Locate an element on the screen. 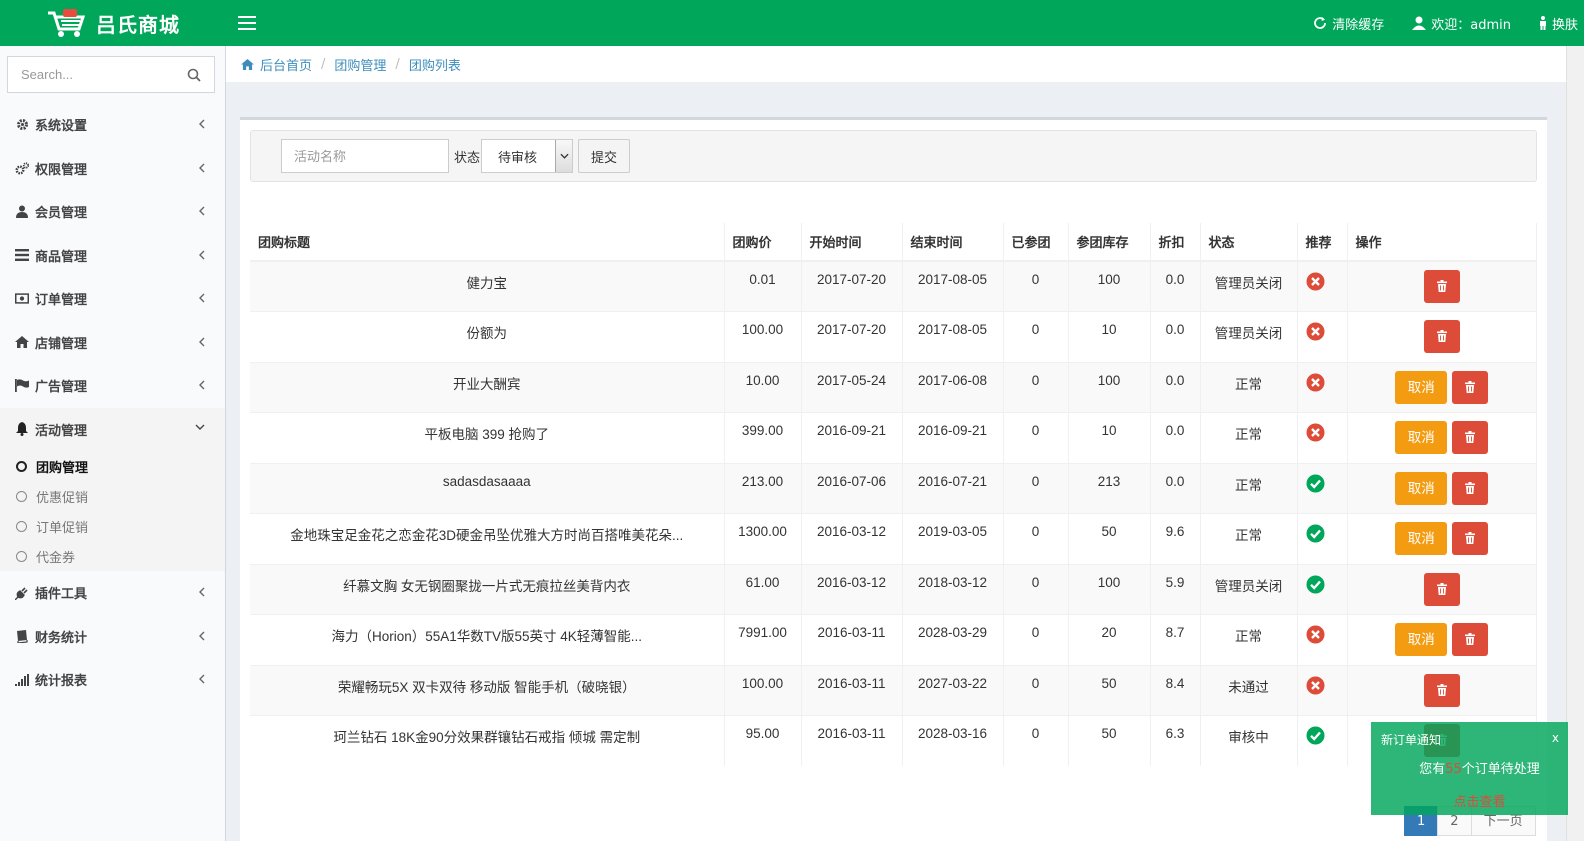  cell-start: 2017-07-20 is located at coordinates (852, 336).